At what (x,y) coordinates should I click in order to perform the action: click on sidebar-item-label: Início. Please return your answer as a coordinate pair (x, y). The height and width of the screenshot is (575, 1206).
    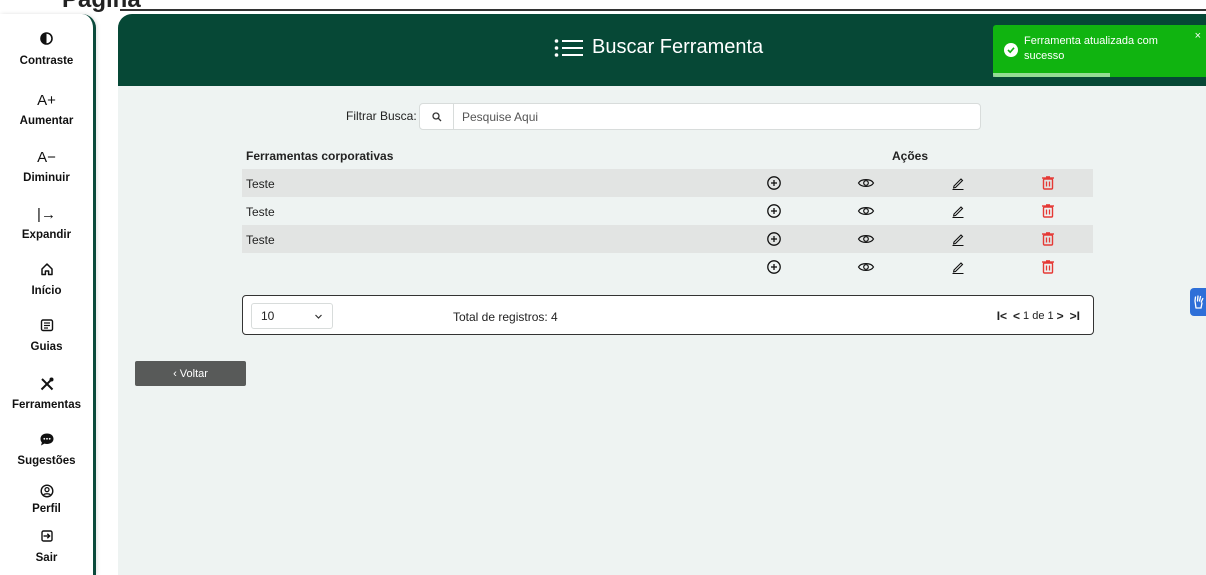
    Looking at the image, I should click on (46, 291).